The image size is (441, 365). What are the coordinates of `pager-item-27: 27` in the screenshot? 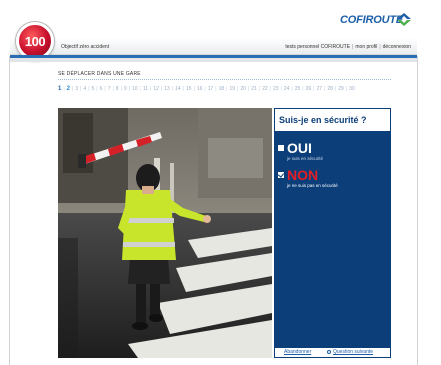 It's located at (319, 89).